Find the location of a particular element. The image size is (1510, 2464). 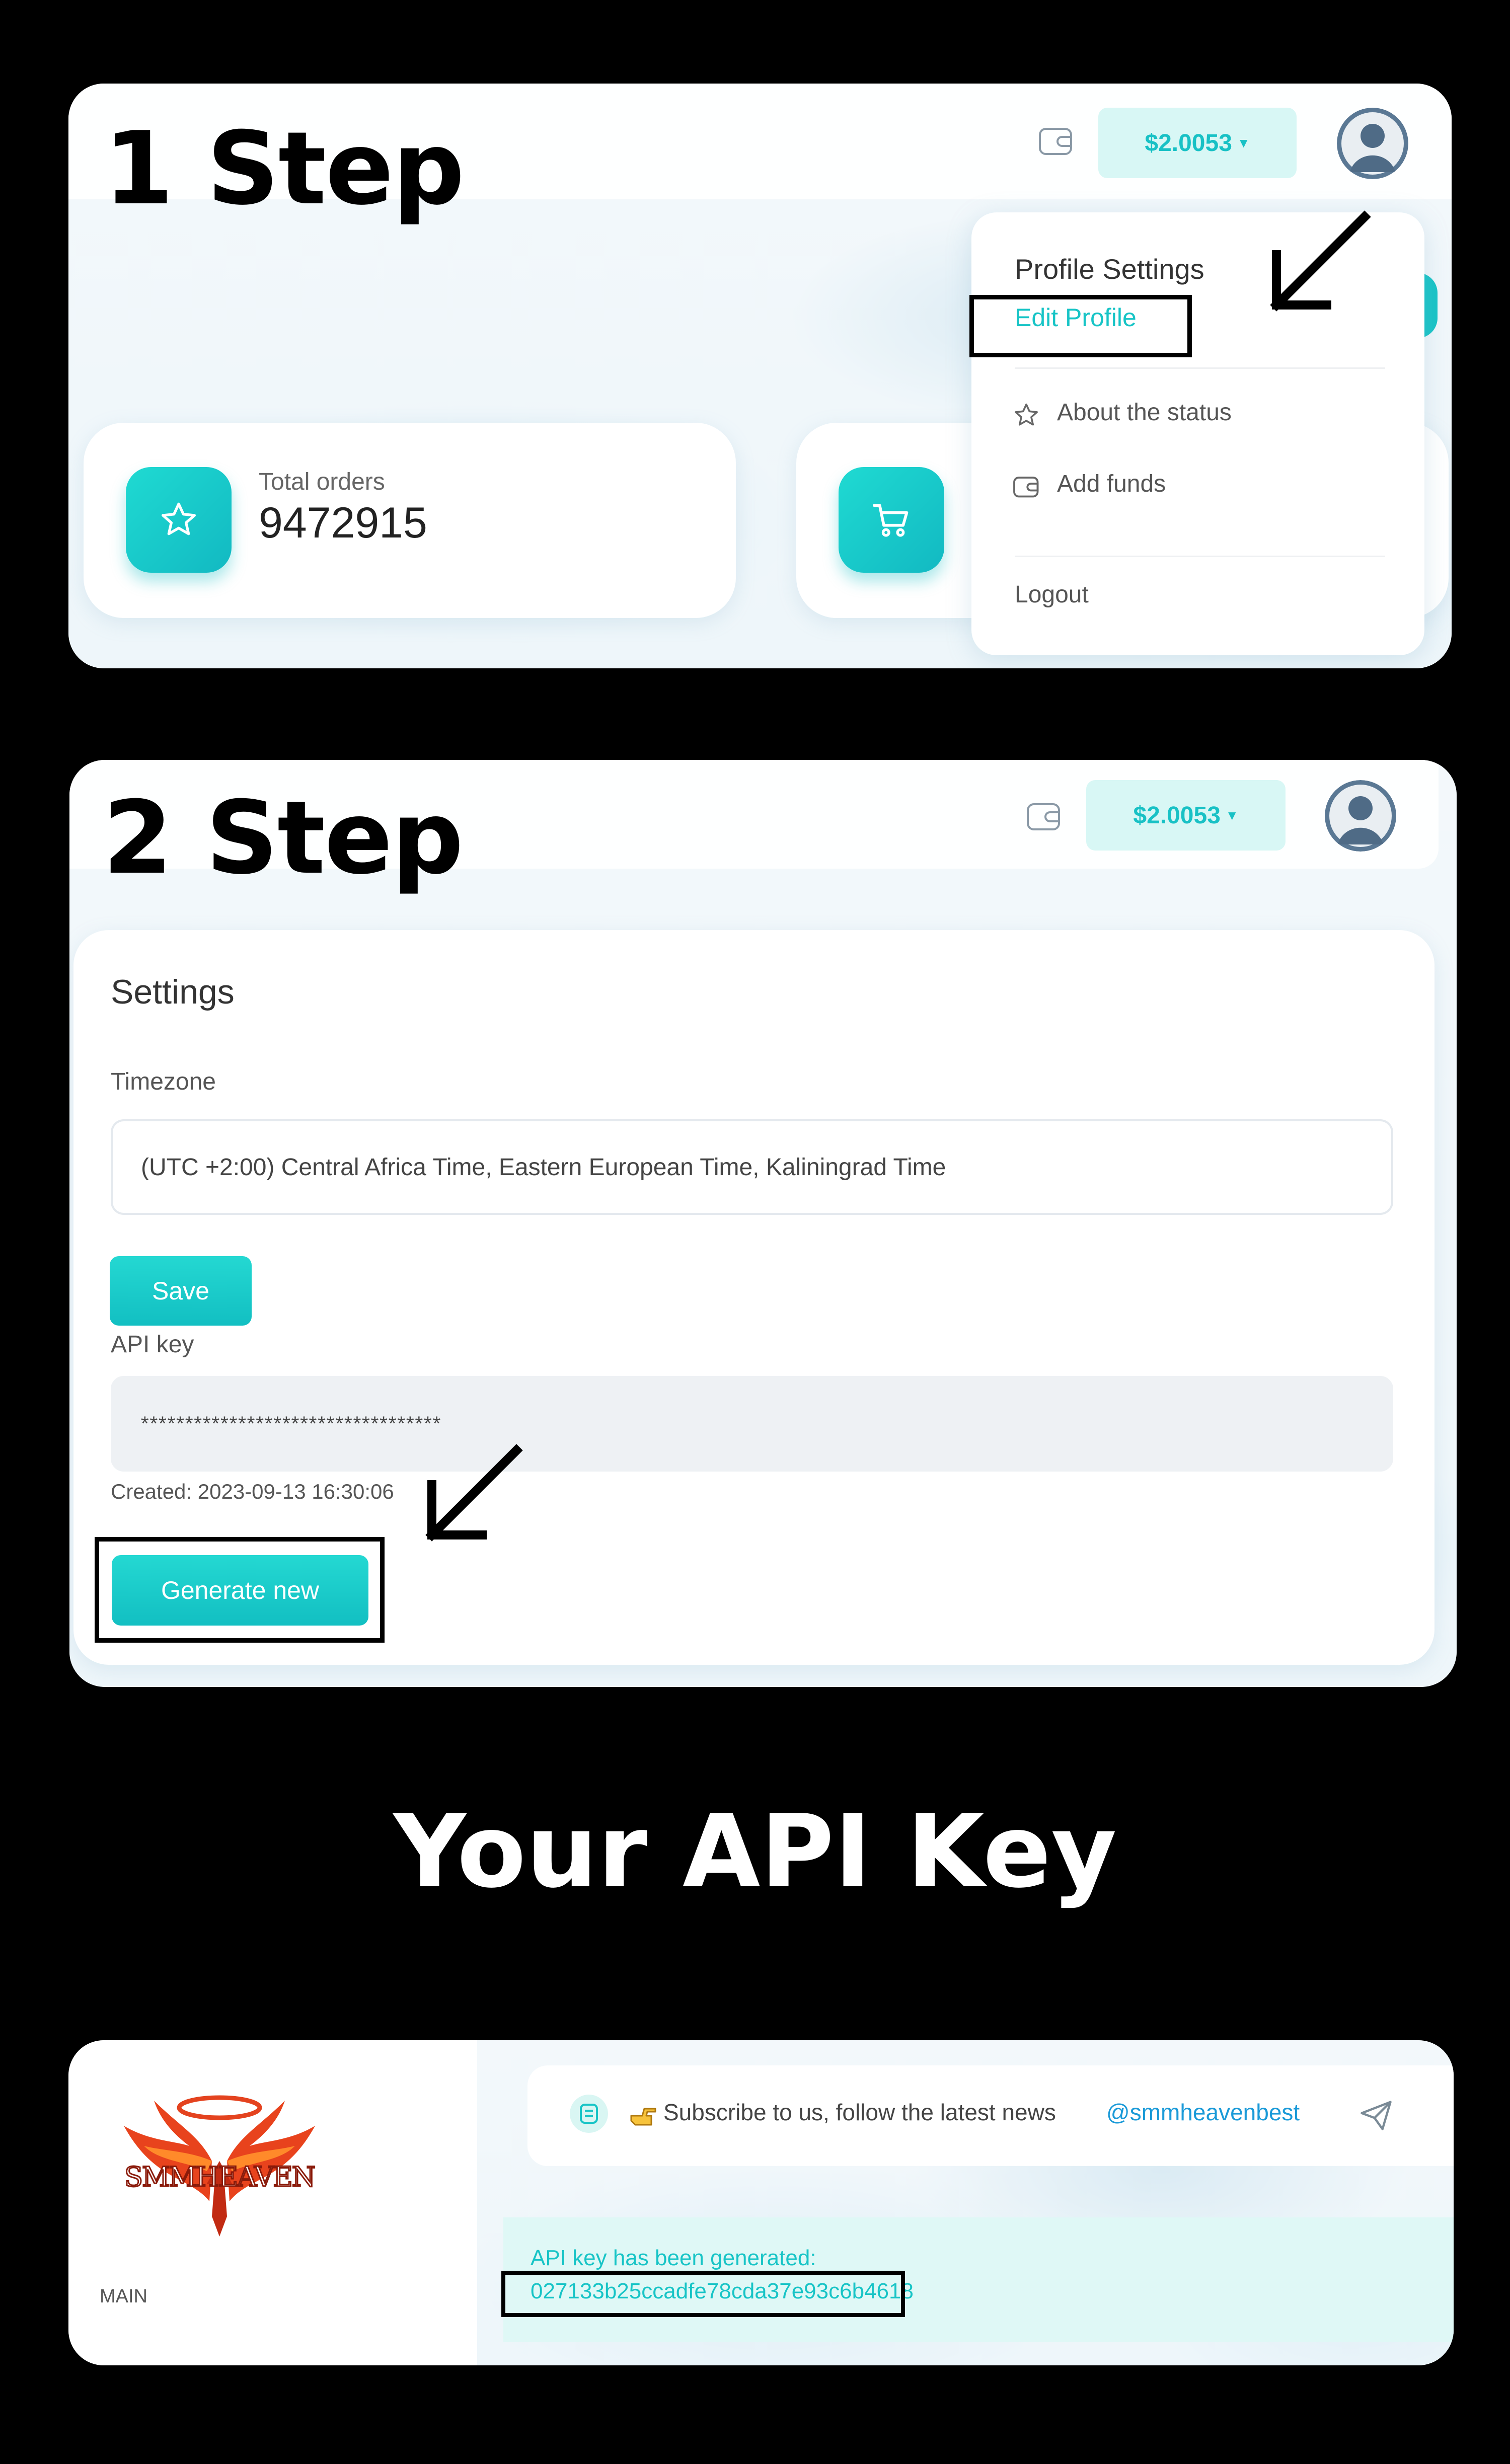

alert-title: API key has been generated: is located at coordinates (673, 2258).